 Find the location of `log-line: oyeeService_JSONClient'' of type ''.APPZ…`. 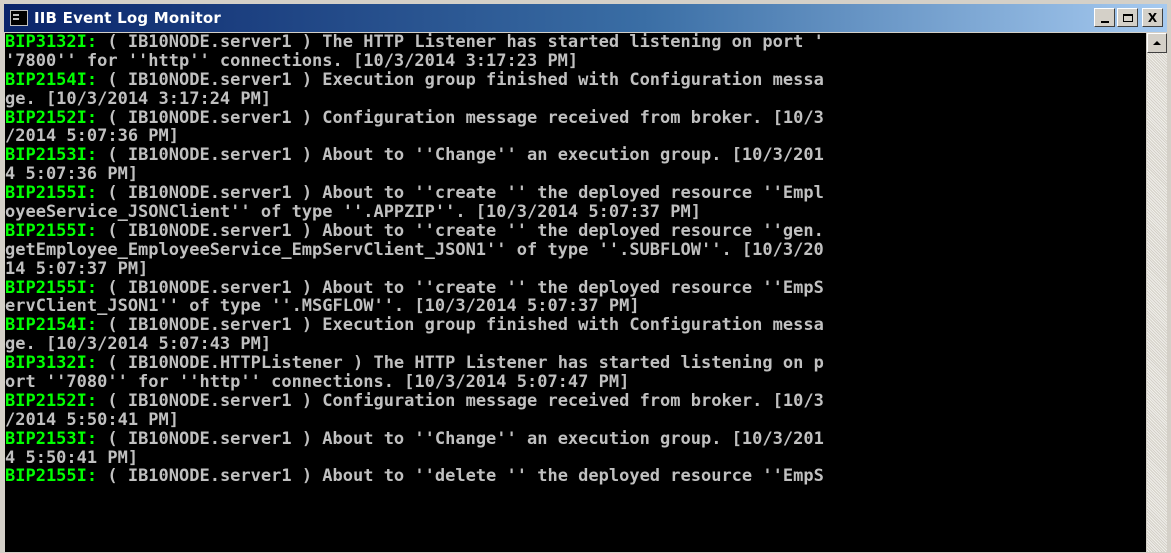

log-line: oyeeService_JSONClient'' of type ''.APPZ… is located at coordinates (575, 212).